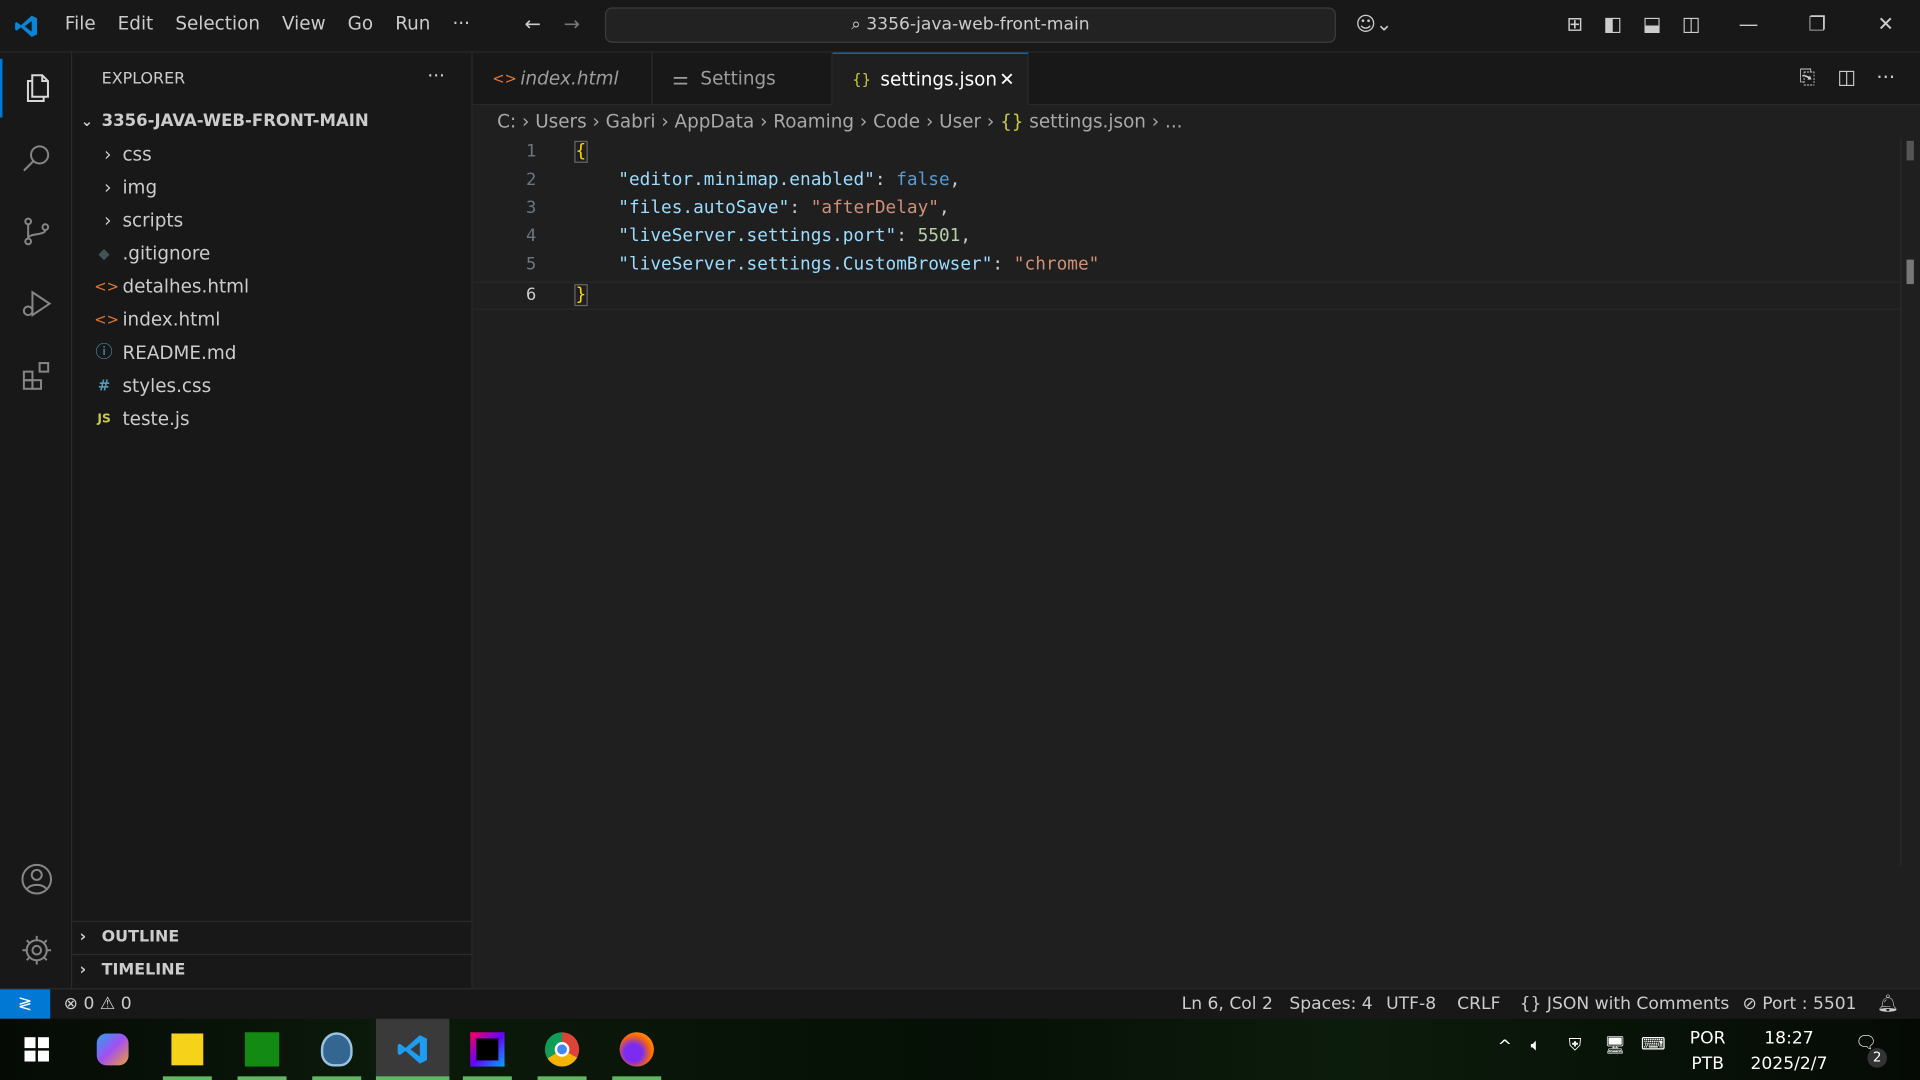  I want to click on indentation: Spaces: 4, so click(1330, 1003).